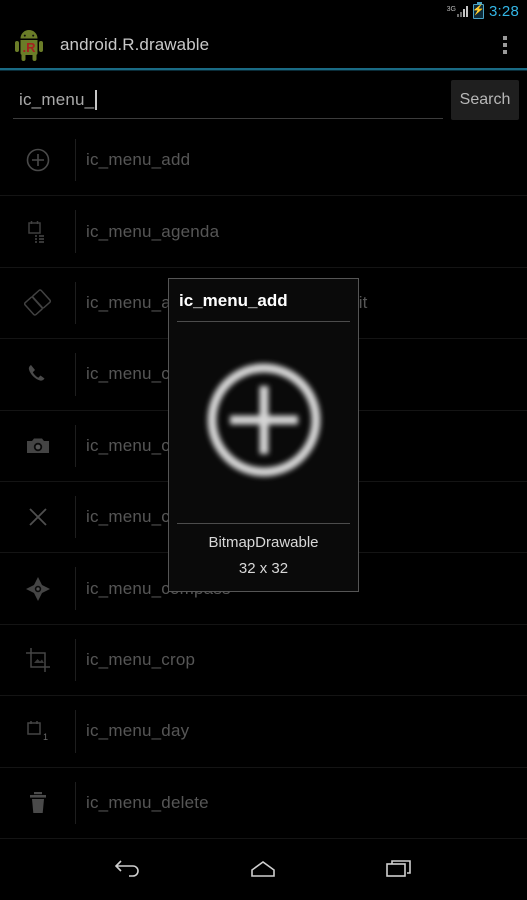 The image size is (527, 900). I want to click on list-item: ic_menu_agenda, so click(263, 232).